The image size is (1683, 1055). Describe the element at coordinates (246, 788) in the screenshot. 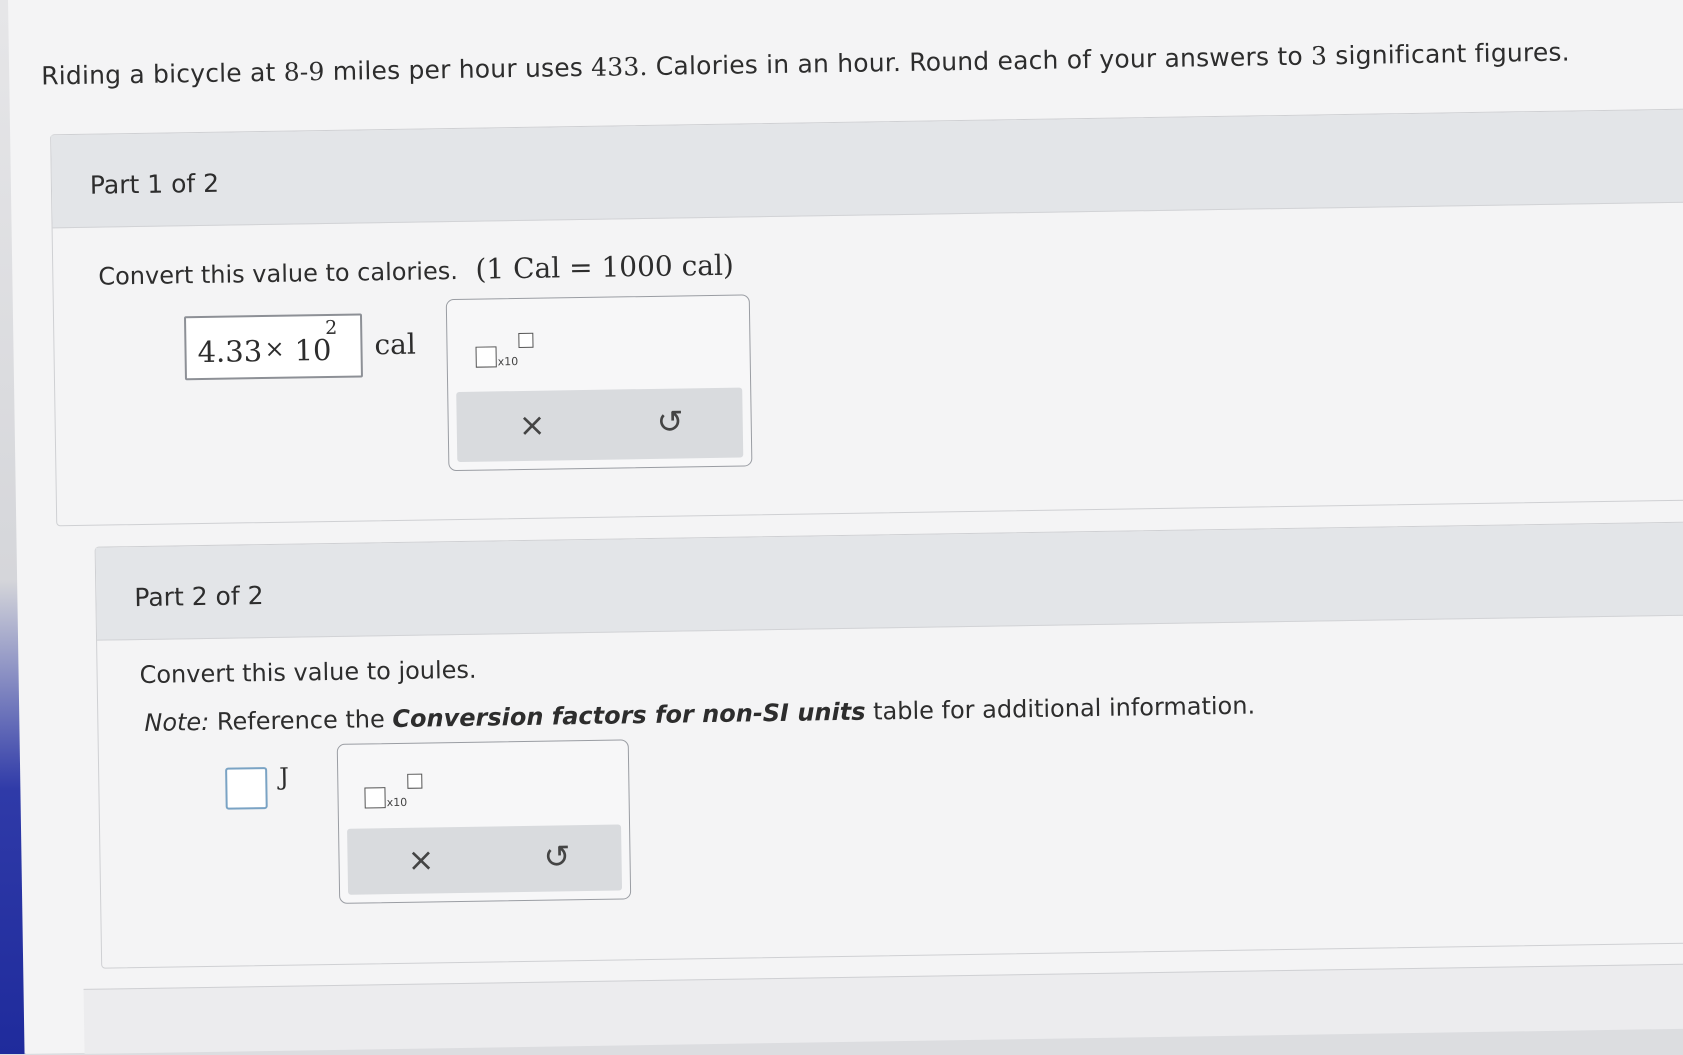

I see `part-2-answer-field` at that location.